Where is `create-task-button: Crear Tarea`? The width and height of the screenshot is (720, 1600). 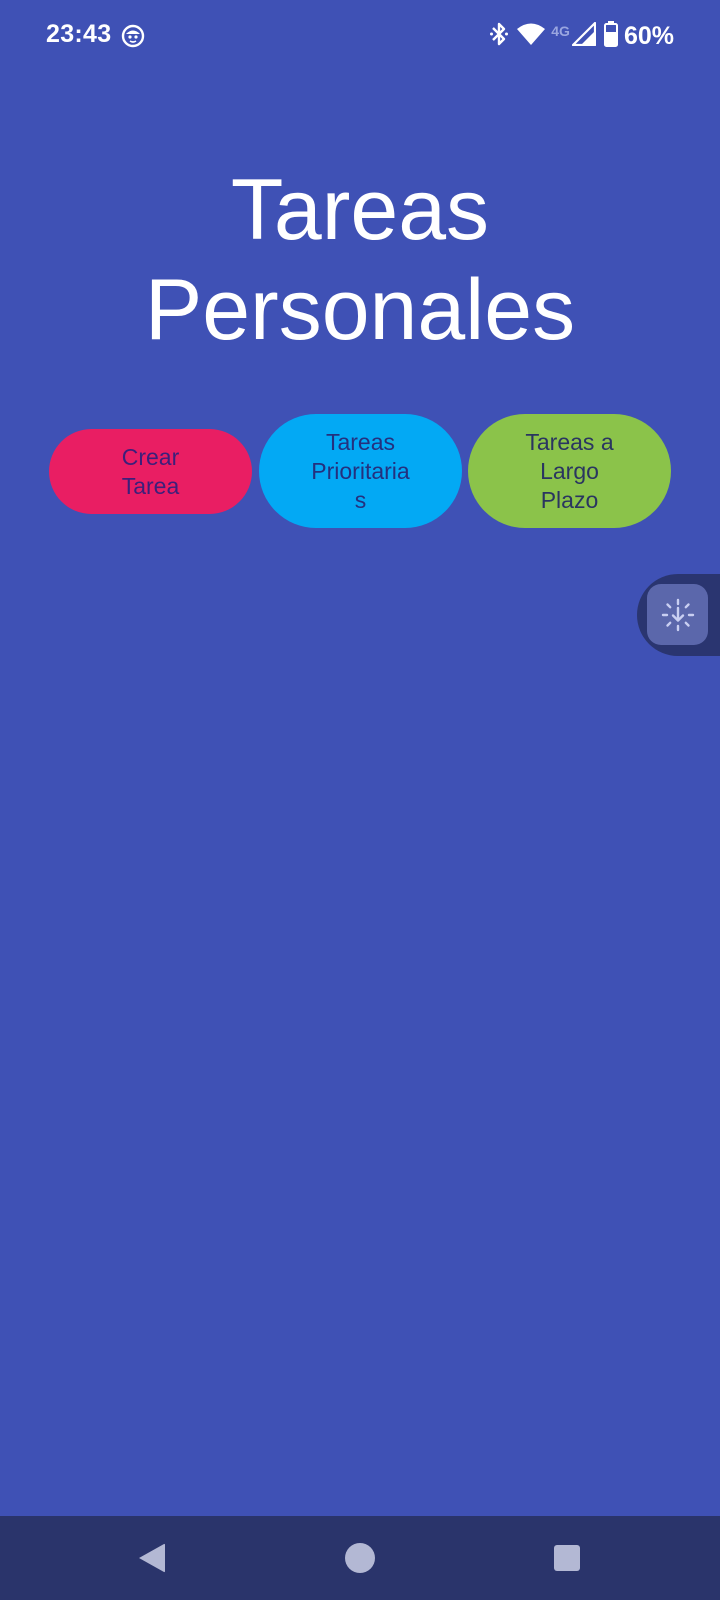 create-task-button: Crear Tarea is located at coordinates (150, 471).